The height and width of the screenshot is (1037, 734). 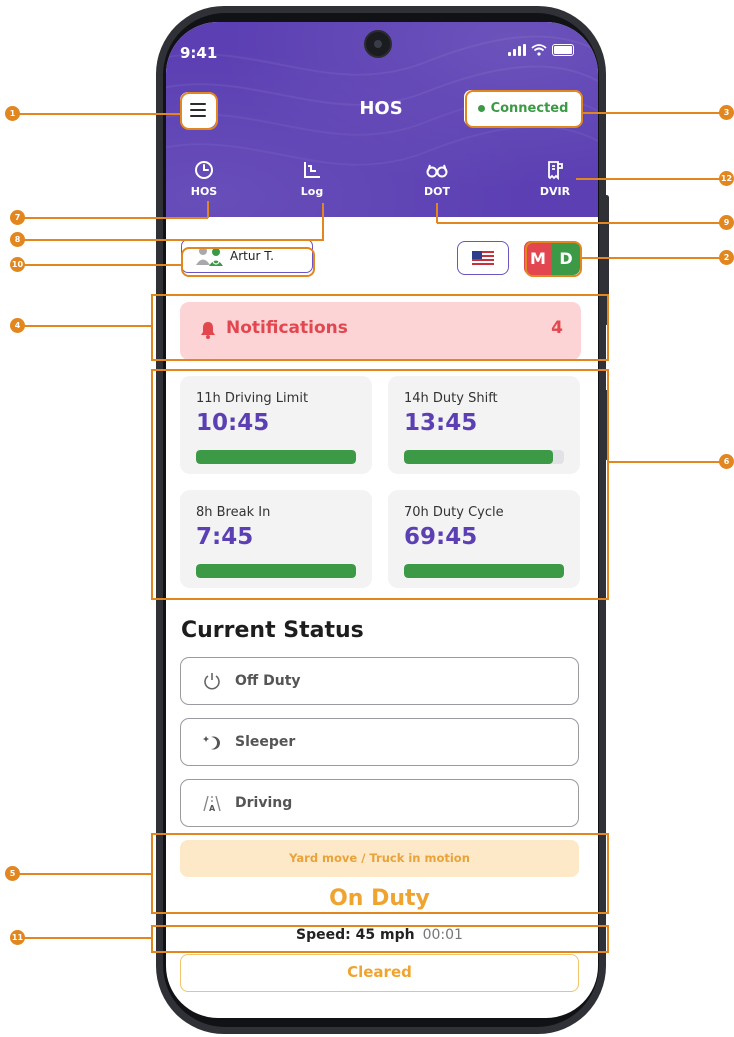 I want to click on signal-icon, so click(x=517, y=50).